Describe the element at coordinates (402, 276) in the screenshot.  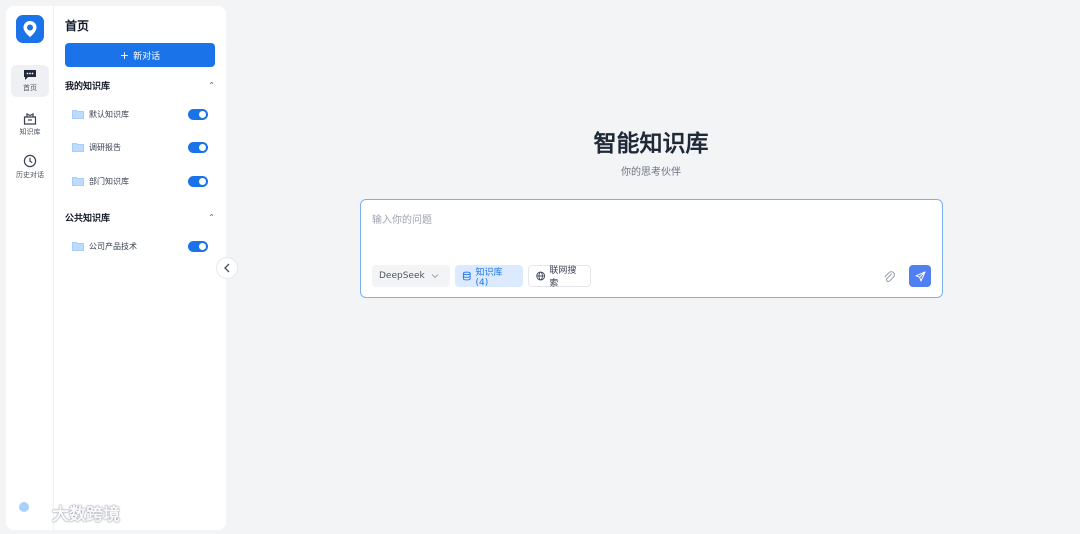
I see `model-select-label: DeepSeek` at that location.